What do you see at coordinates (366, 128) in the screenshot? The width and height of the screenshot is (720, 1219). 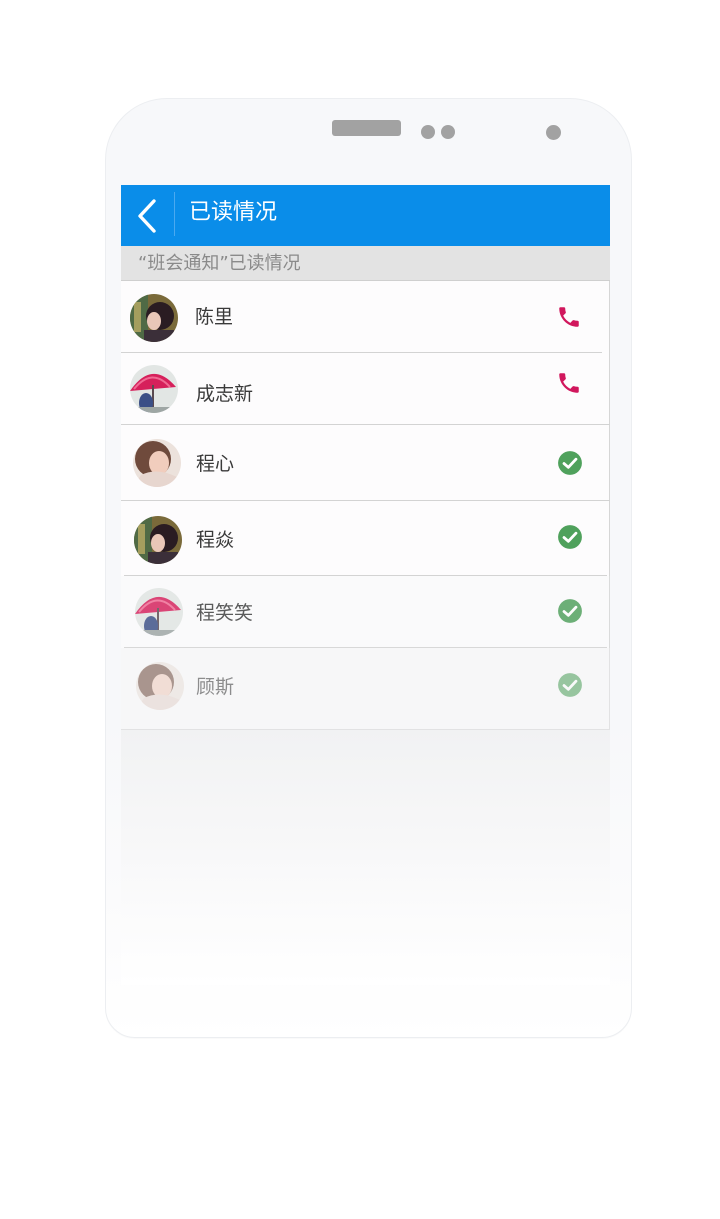 I see `speaker-grille` at bounding box center [366, 128].